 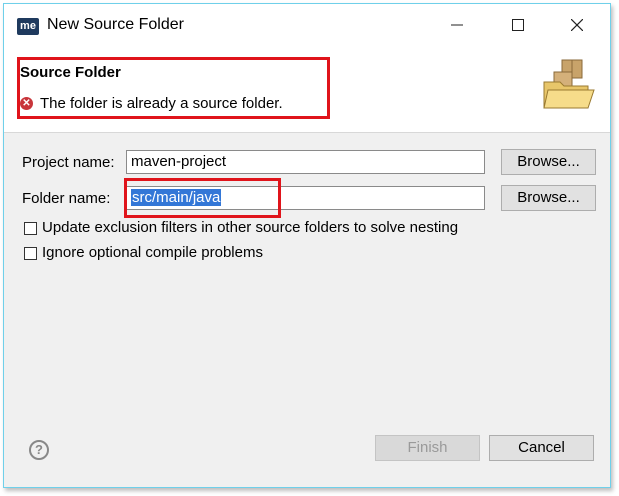 What do you see at coordinates (427, 448) in the screenshot?
I see `finish-button: Finish` at bounding box center [427, 448].